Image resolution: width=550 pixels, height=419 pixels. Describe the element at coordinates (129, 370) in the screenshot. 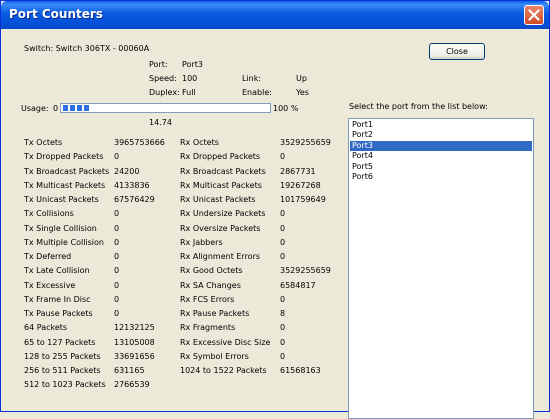

I see `tx-counter-value: 631165` at that location.